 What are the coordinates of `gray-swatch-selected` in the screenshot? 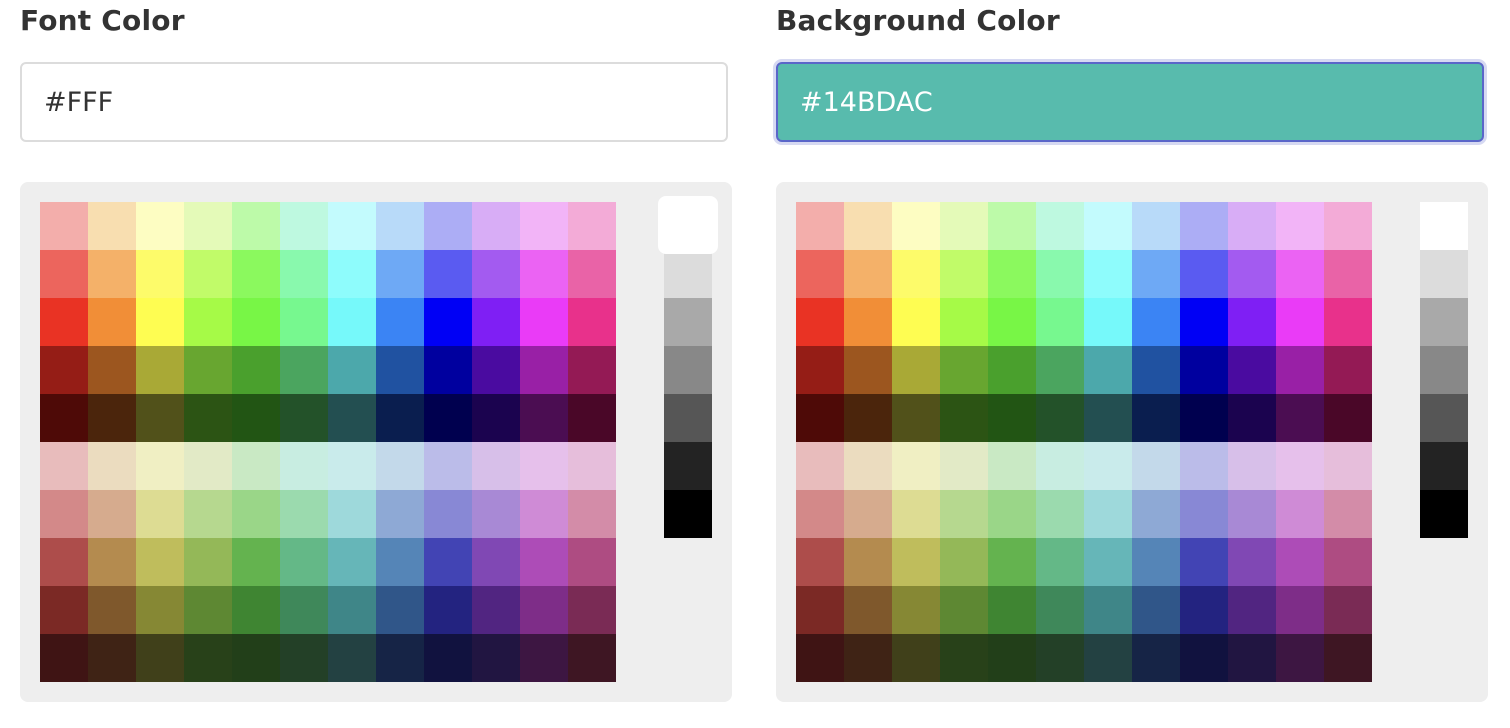 It's located at (688, 225).